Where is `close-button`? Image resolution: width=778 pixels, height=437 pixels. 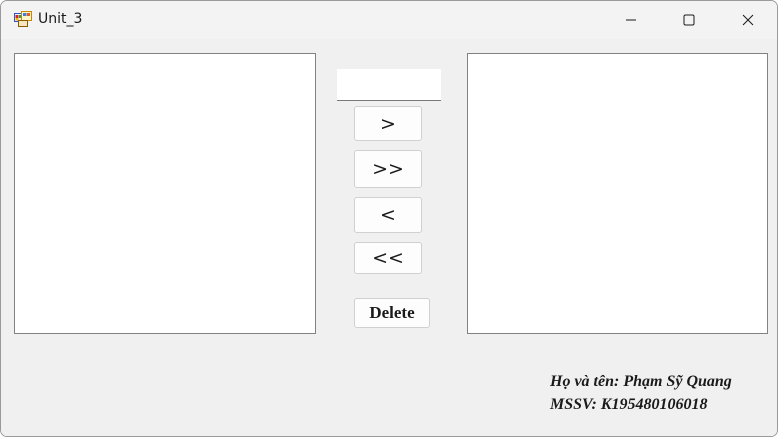
close-button is located at coordinates (748, 20).